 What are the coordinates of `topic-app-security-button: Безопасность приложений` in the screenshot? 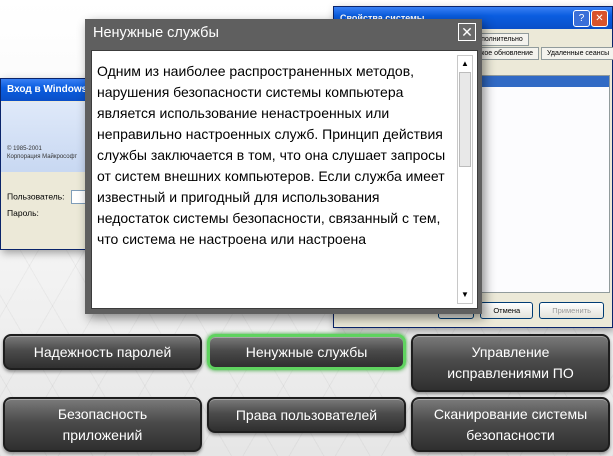 It's located at (102, 424).